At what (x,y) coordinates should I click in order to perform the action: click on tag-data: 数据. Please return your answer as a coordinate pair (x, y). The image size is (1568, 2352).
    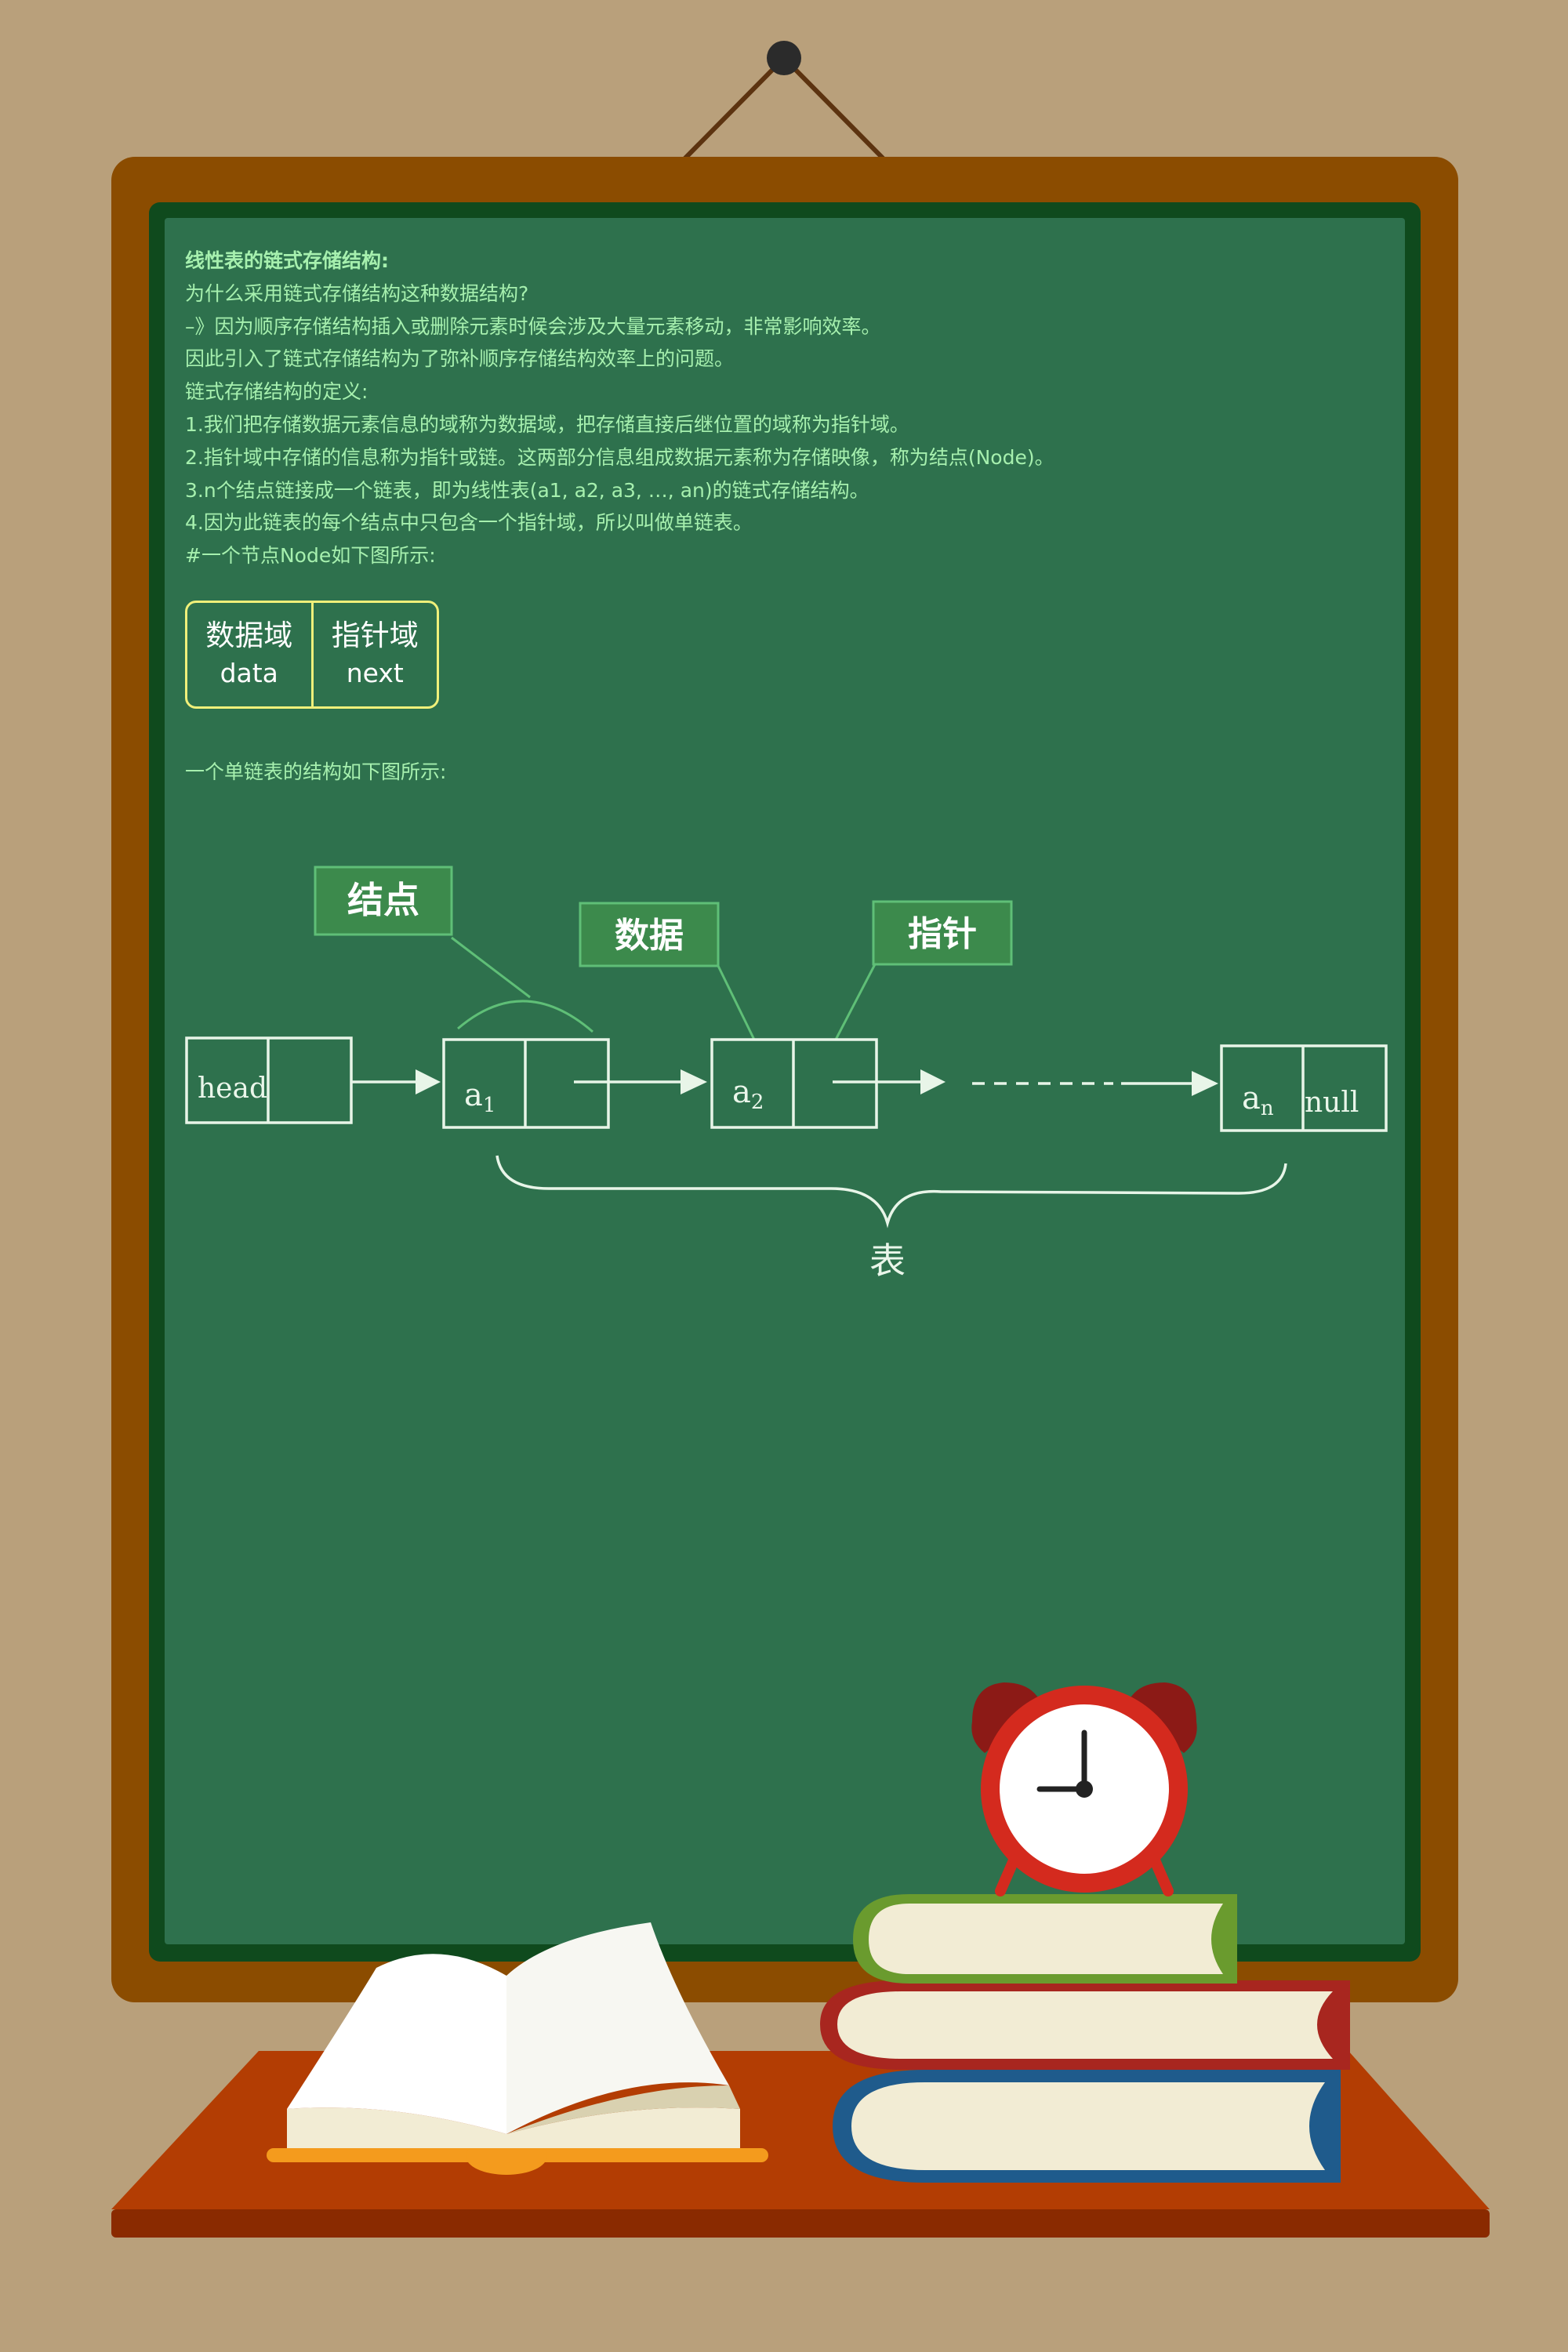
    Looking at the image, I should click on (649, 935).